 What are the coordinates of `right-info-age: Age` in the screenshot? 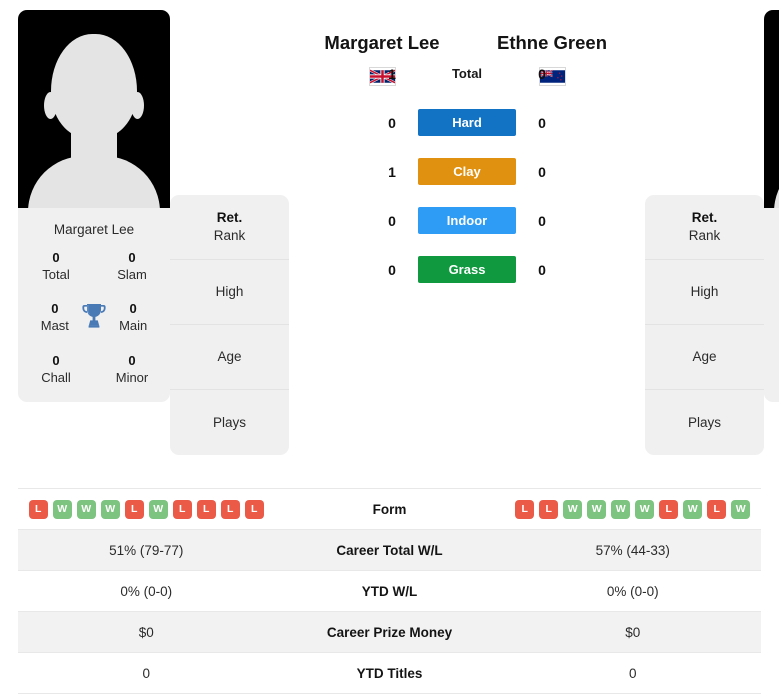 It's located at (704, 357).